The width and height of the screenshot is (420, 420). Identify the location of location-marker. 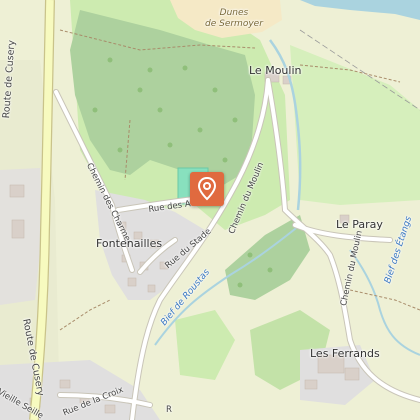
(207, 189).